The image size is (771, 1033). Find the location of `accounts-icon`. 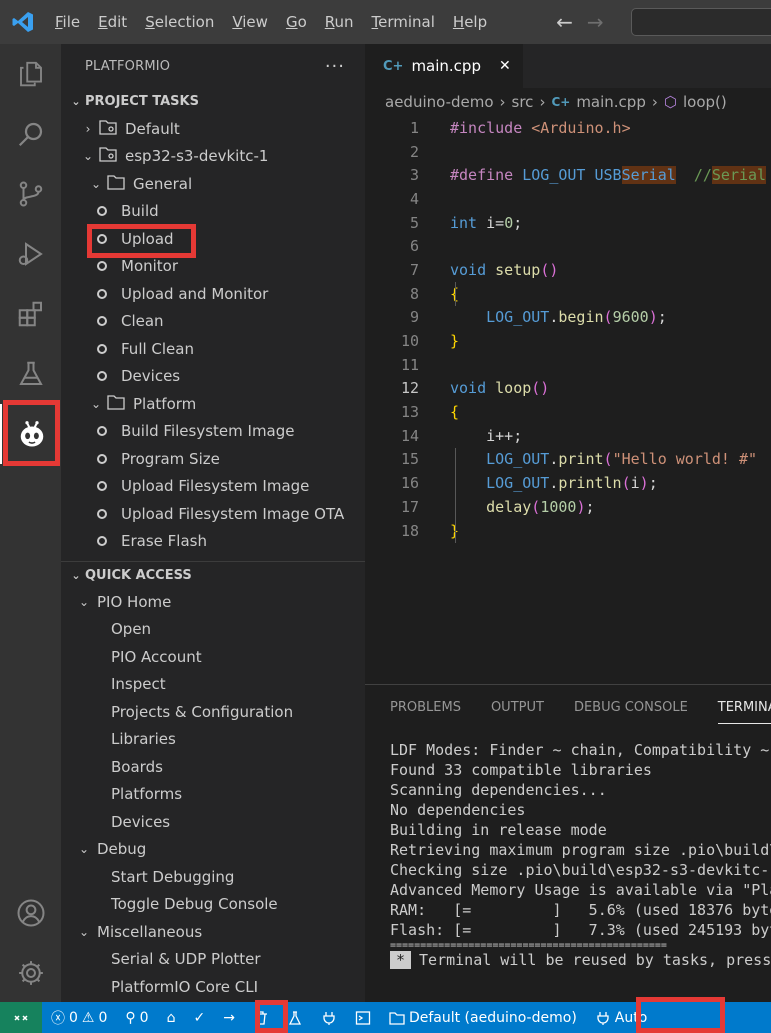

accounts-icon is located at coordinates (30, 913).